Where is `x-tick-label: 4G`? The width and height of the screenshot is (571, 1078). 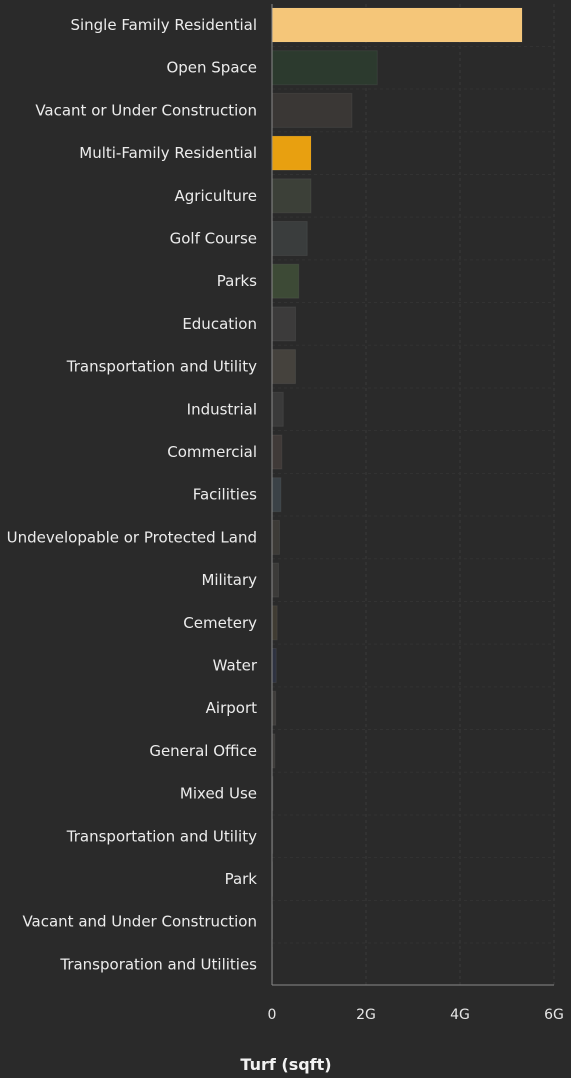 x-tick-label: 4G is located at coordinates (460, 1015).